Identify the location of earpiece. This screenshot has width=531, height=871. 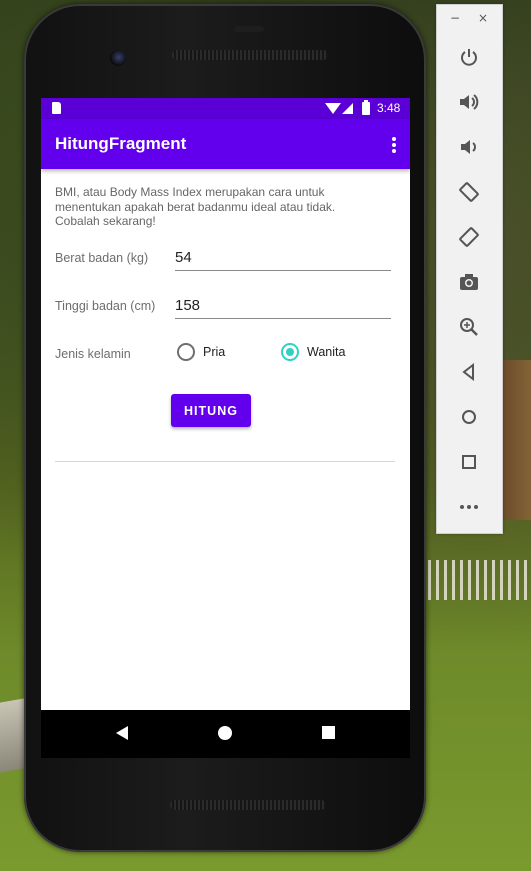
(249, 29).